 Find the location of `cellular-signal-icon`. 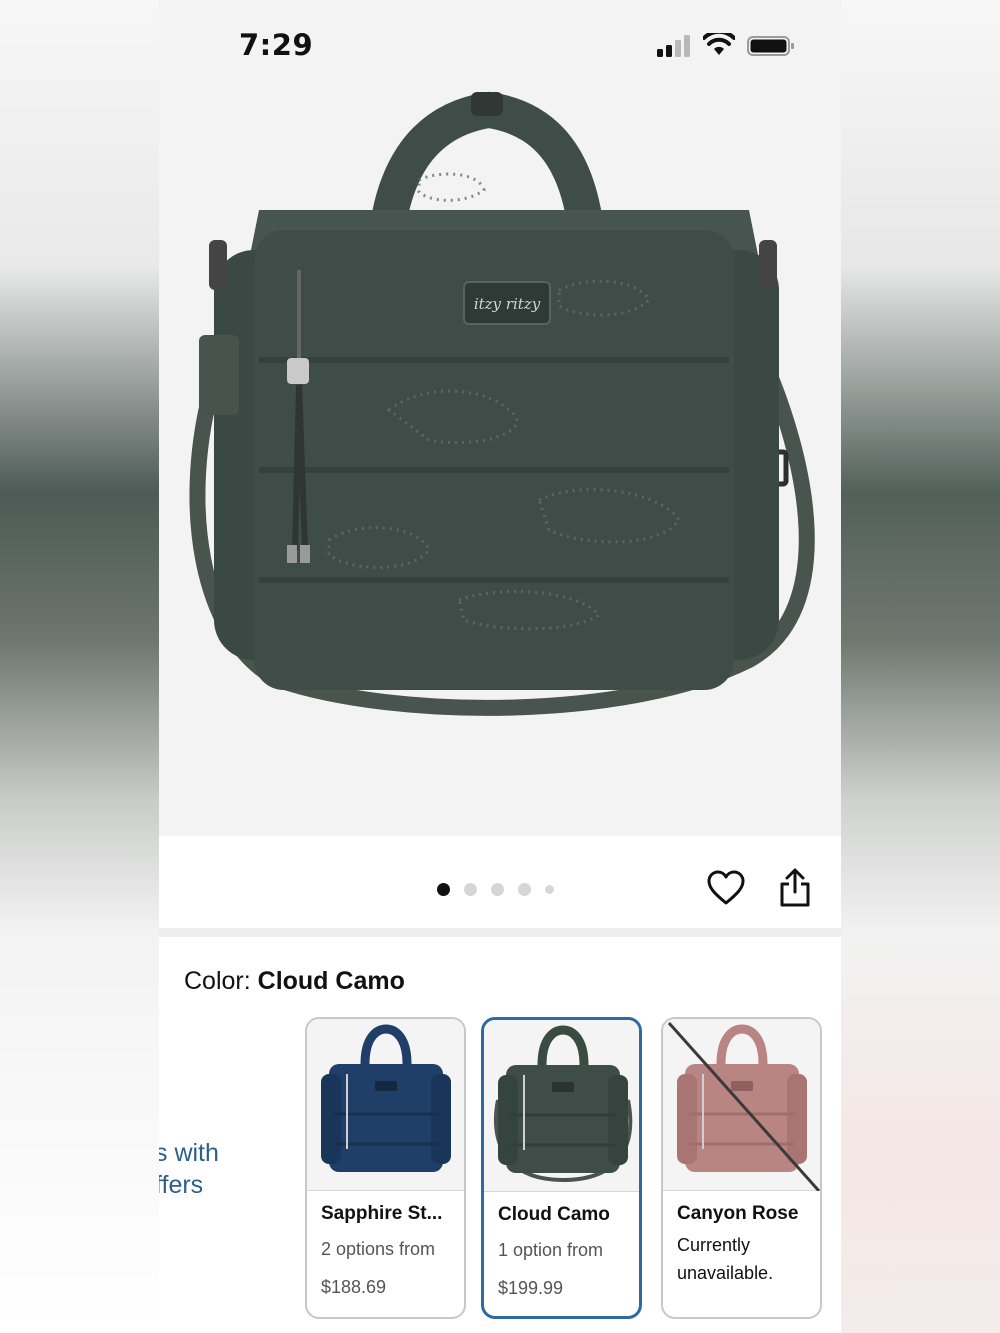

cellular-signal-icon is located at coordinates (673, 46).